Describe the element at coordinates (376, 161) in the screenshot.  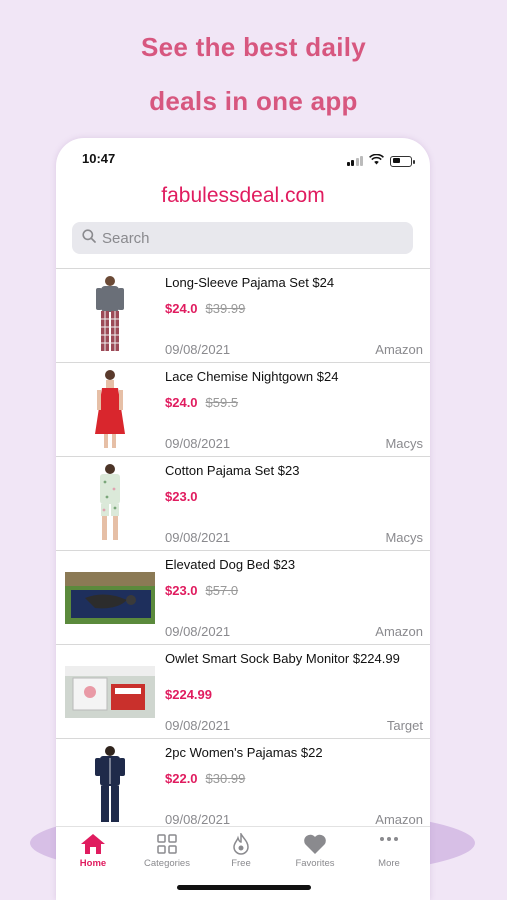
I see `wifi-icon` at that location.